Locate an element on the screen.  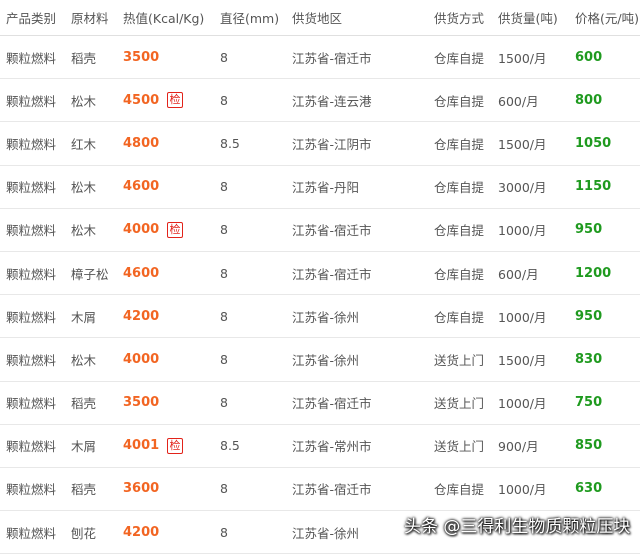
header-diameter: 直径(mm) is located at coordinates (250, 18).